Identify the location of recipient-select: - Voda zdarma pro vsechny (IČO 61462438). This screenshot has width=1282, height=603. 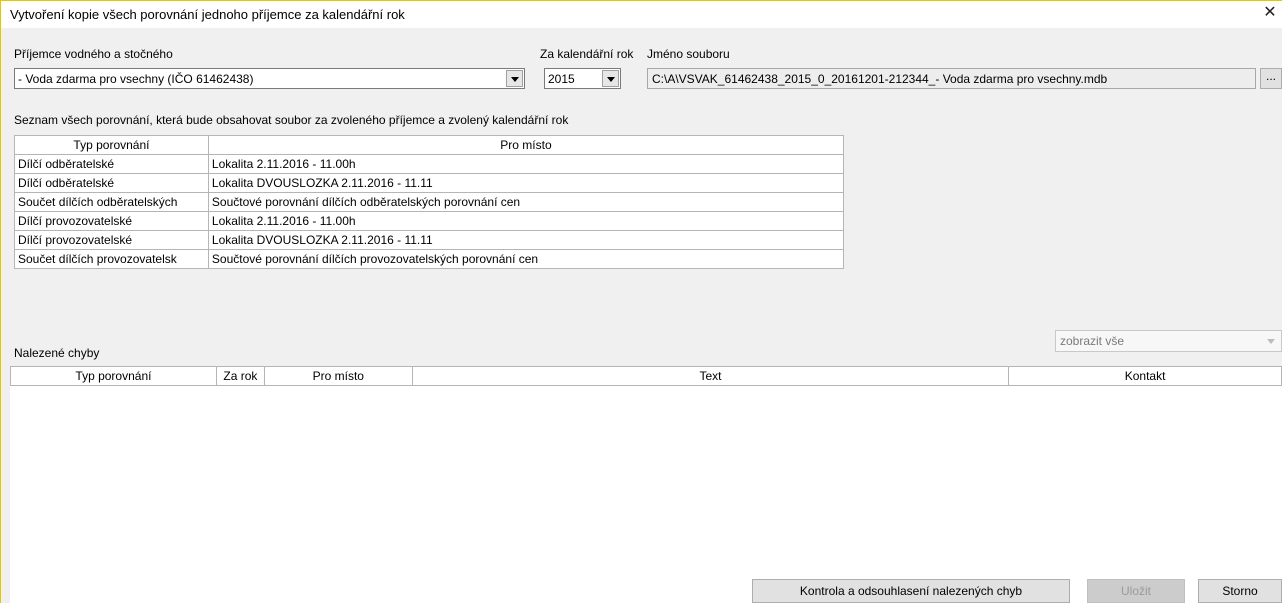
(269, 78).